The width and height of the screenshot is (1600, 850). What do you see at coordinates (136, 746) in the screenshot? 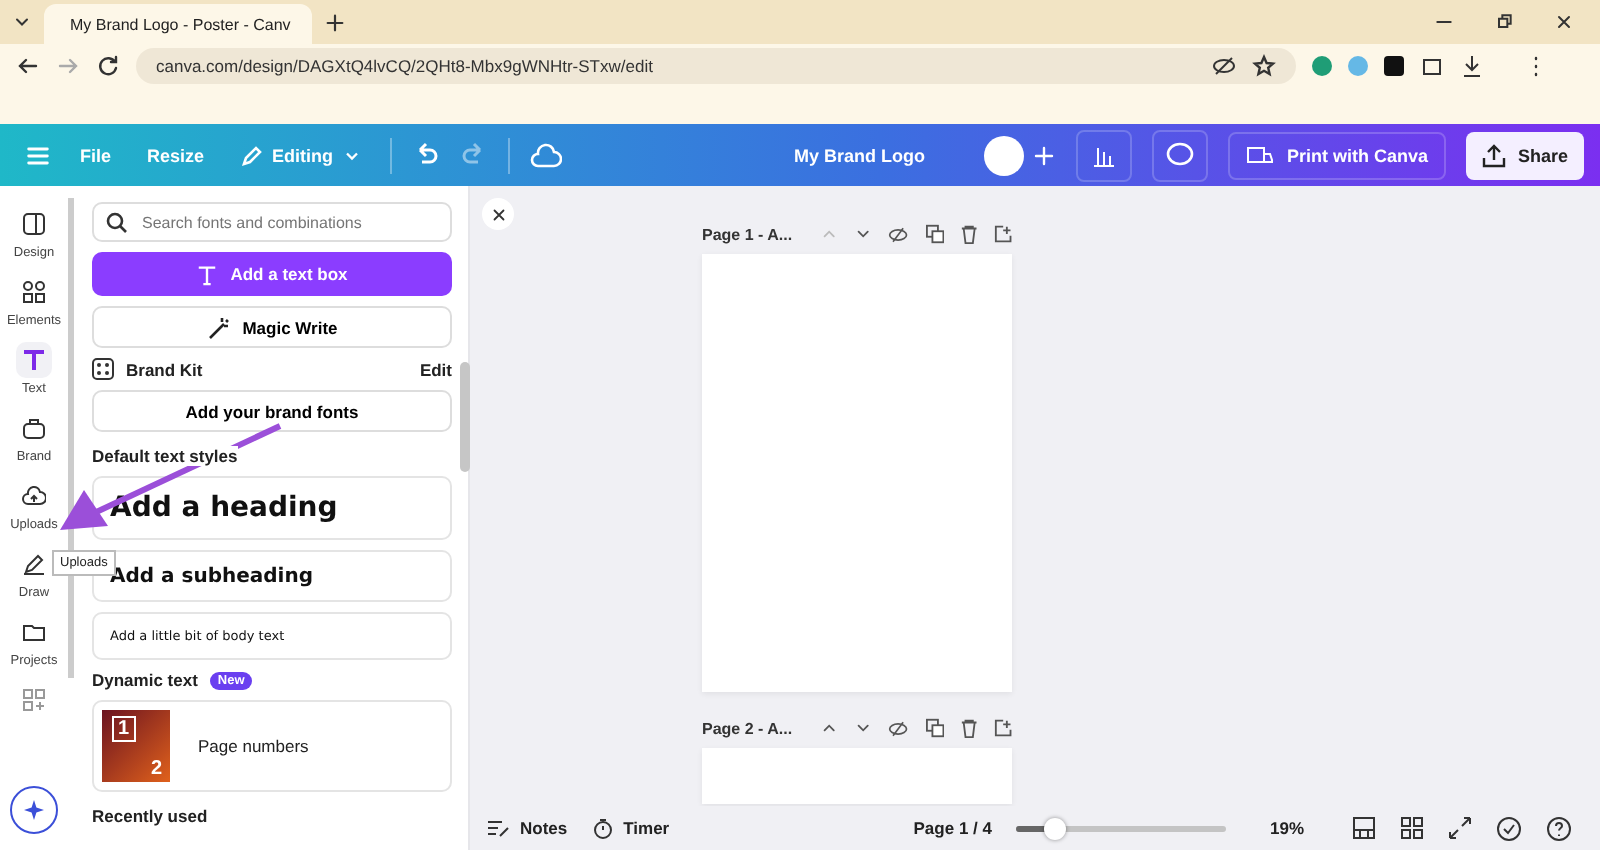
I see `page-numbers-thumbnail: 1 2` at bounding box center [136, 746].